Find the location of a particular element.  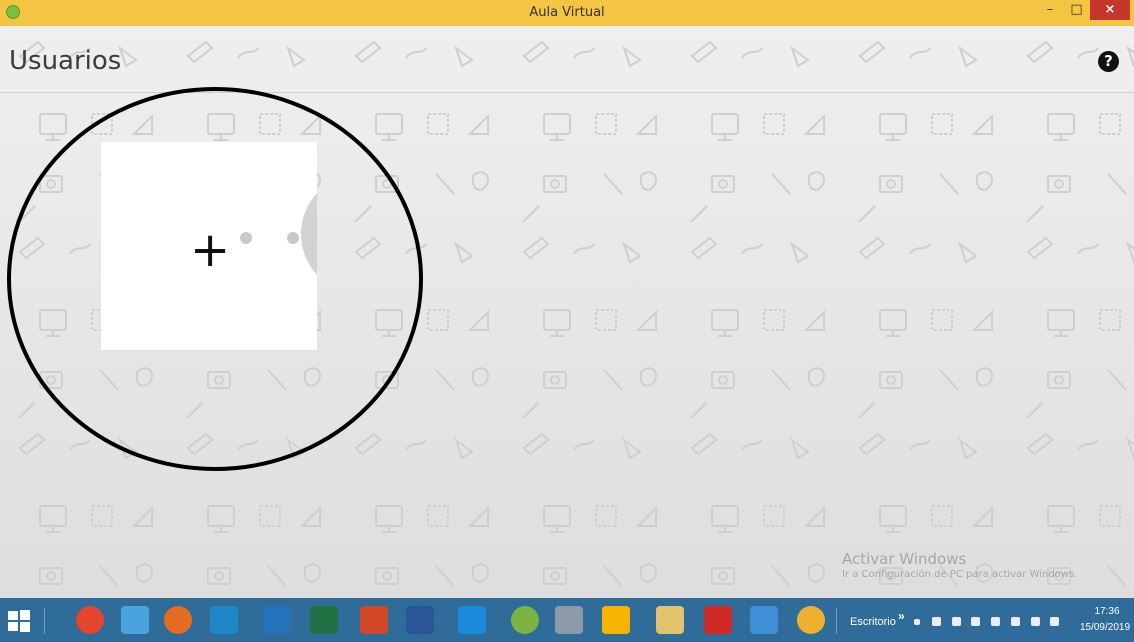

show-hidden-icons-icon is located at coordinates (917, 622).